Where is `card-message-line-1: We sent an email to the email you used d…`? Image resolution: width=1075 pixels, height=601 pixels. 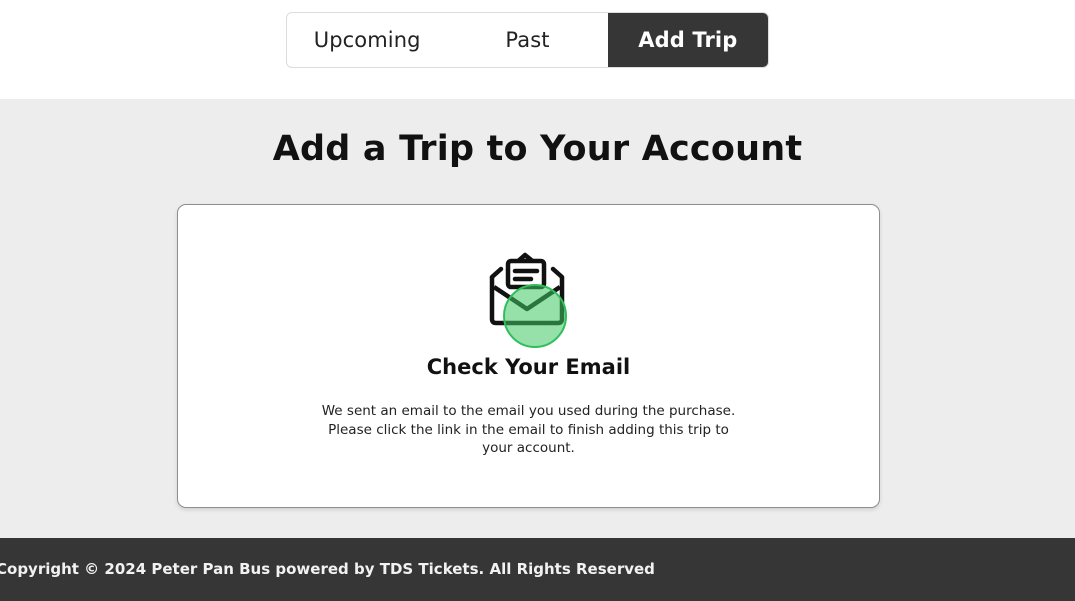 card-message-line-1: We sent an email to the email you used d… is located at coordinates (528, 411).